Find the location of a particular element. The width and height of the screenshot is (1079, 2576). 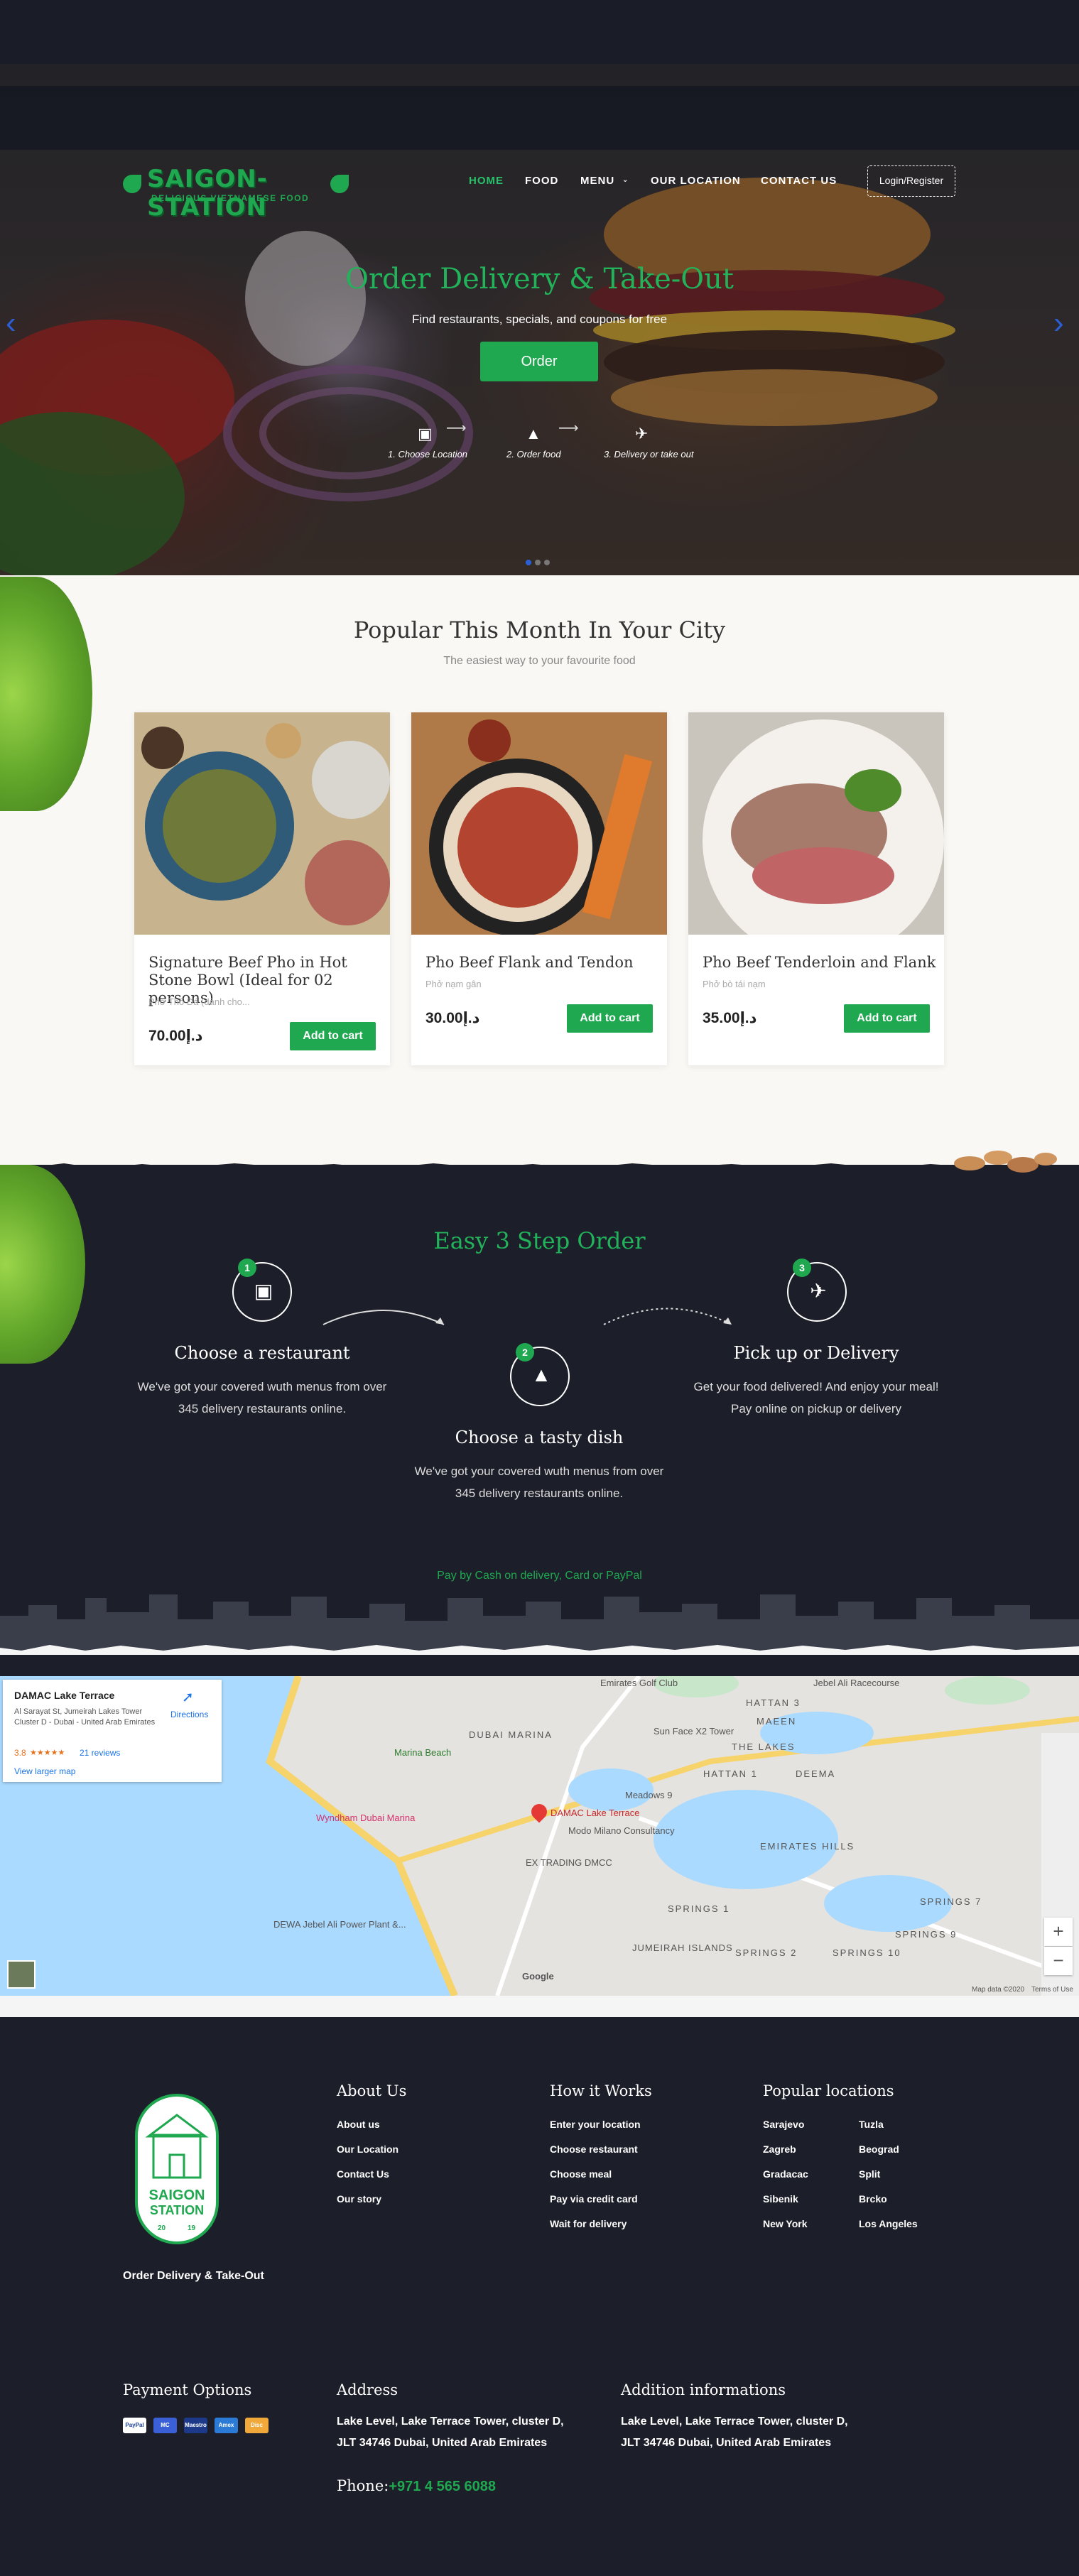

brand-logo: SAIGON-STATION DELICIOUS VIETNAMESE FOOD is located at coordinates (237, 193).